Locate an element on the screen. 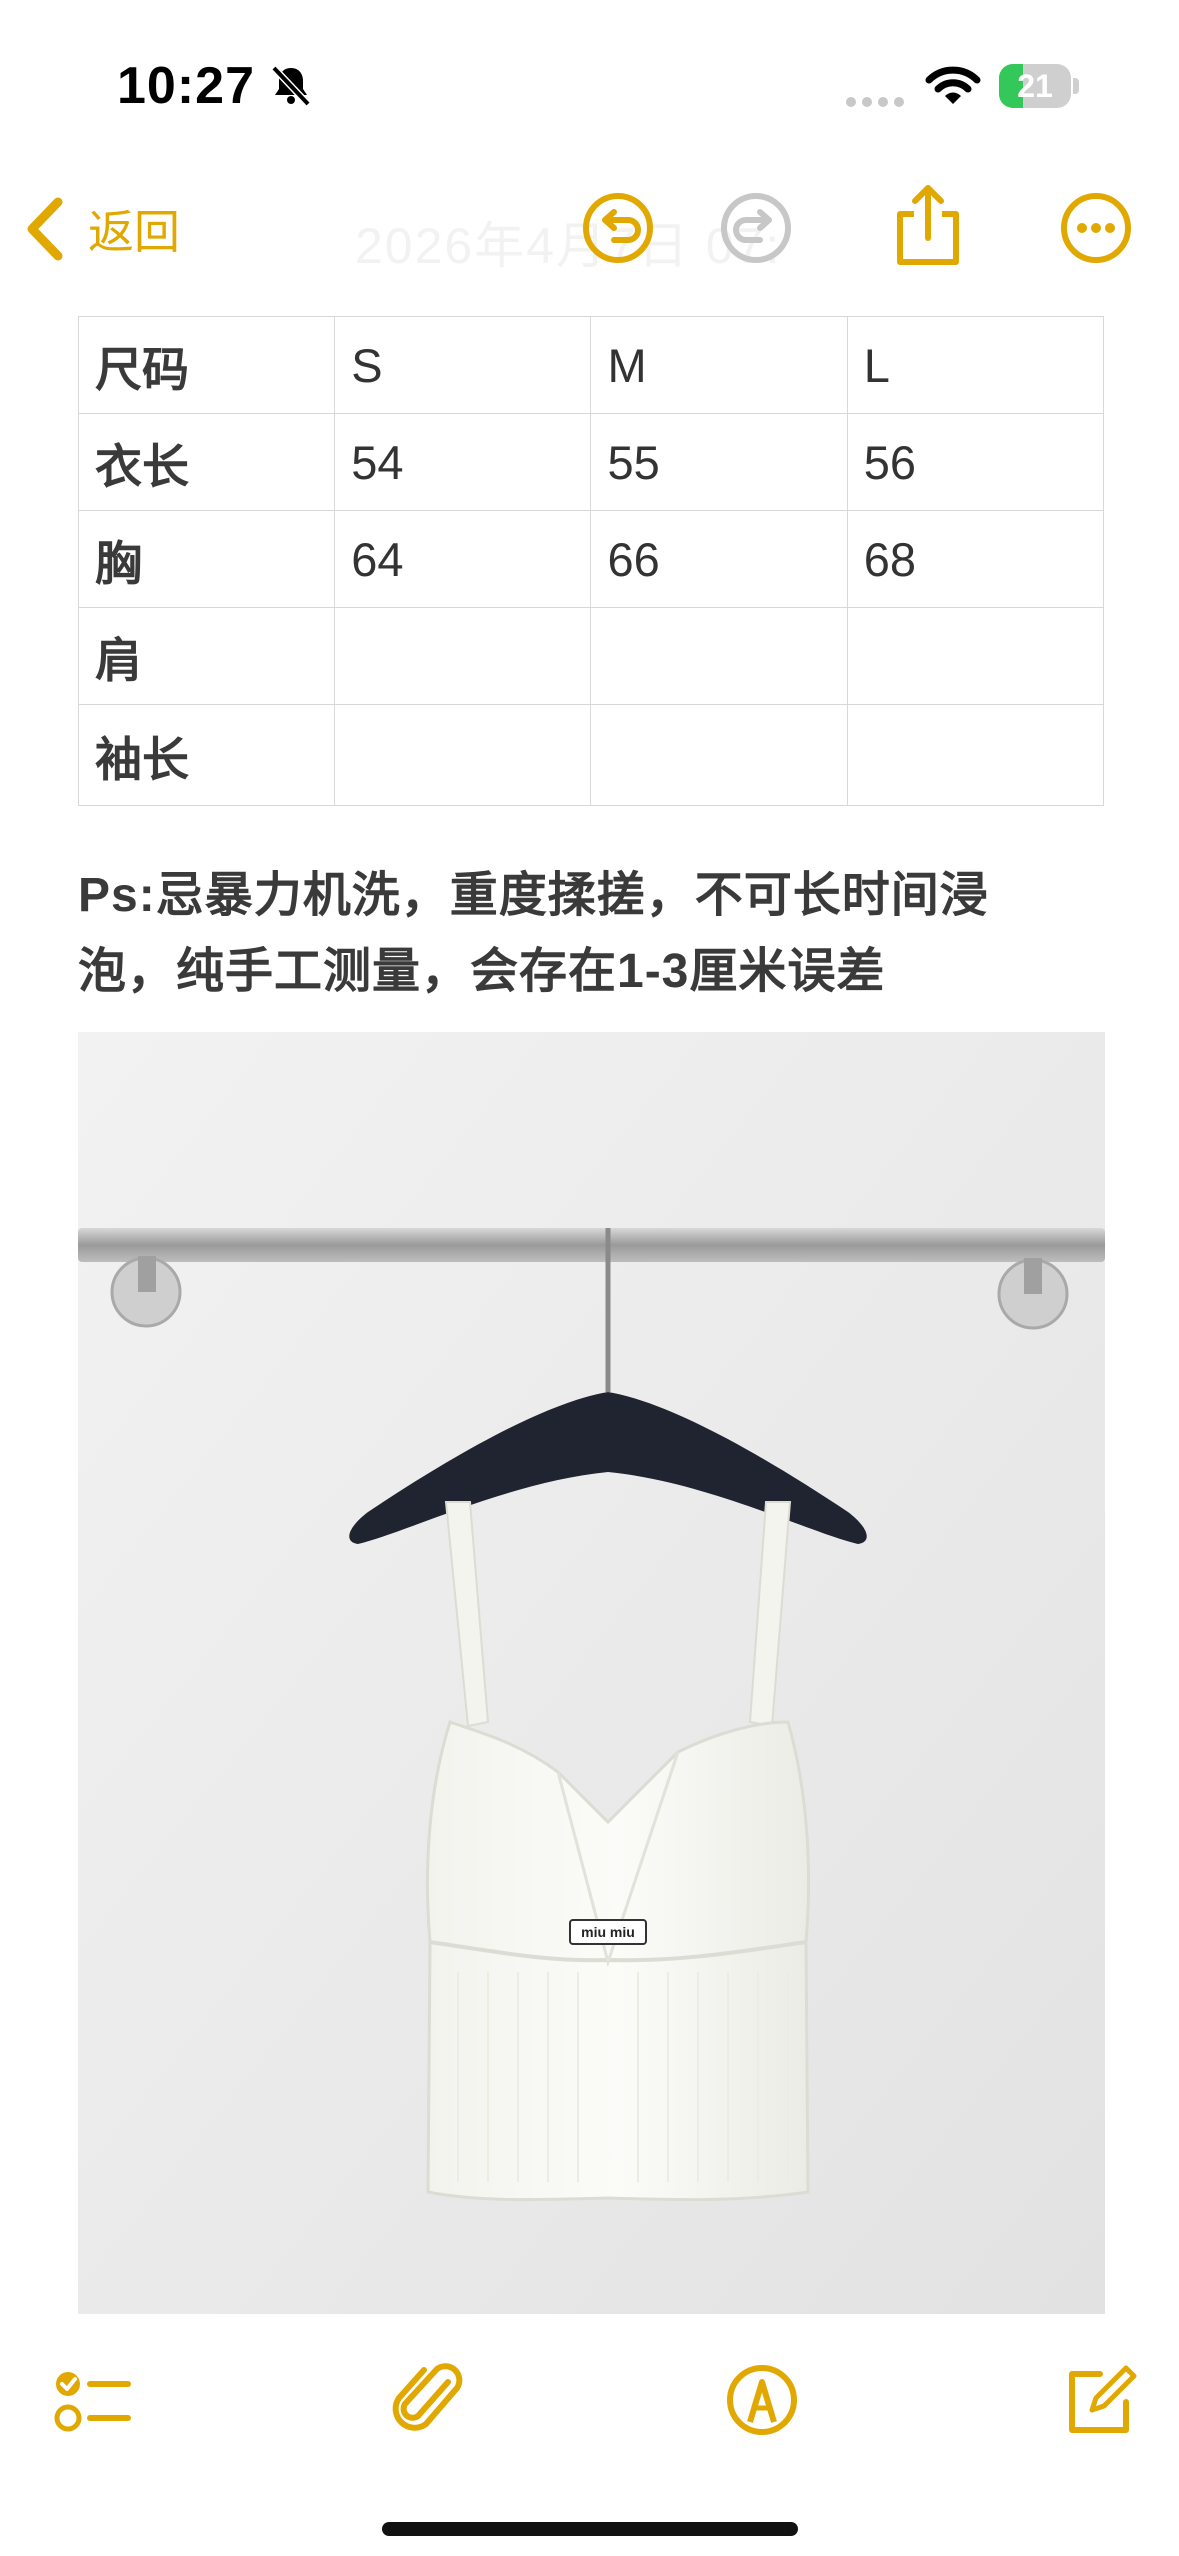 The image size is (1179, 2556). compose-icon is located at coordinates (1100, 2400).